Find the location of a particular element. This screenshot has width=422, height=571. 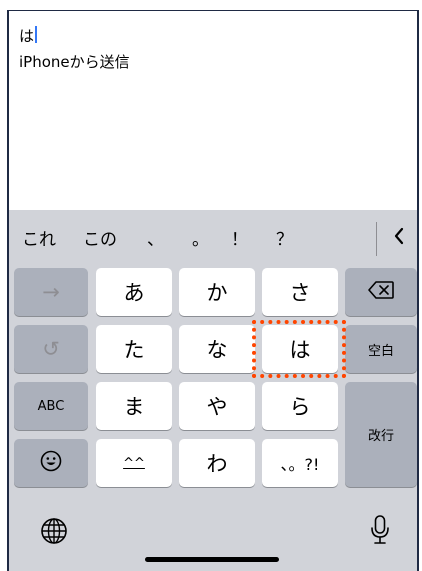

undo-icon: ↺ is located at coordinates (51, 349).